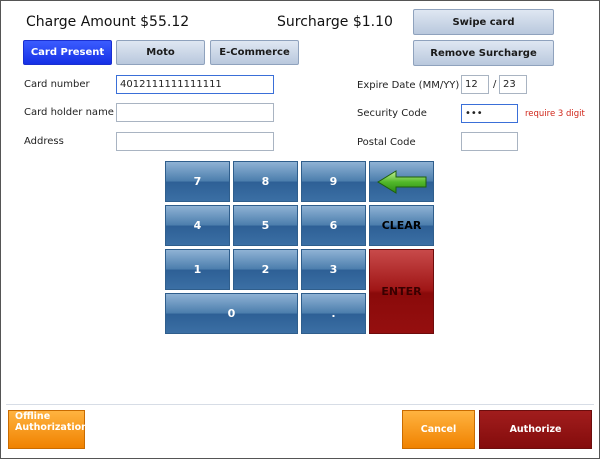 Image resolution: width=600 pixels, height=459 pixels. What do you see at coordinates (67, 52) in the screenshot?
I see `tab-card-present: Card Present` at bounding box center [67, 52].